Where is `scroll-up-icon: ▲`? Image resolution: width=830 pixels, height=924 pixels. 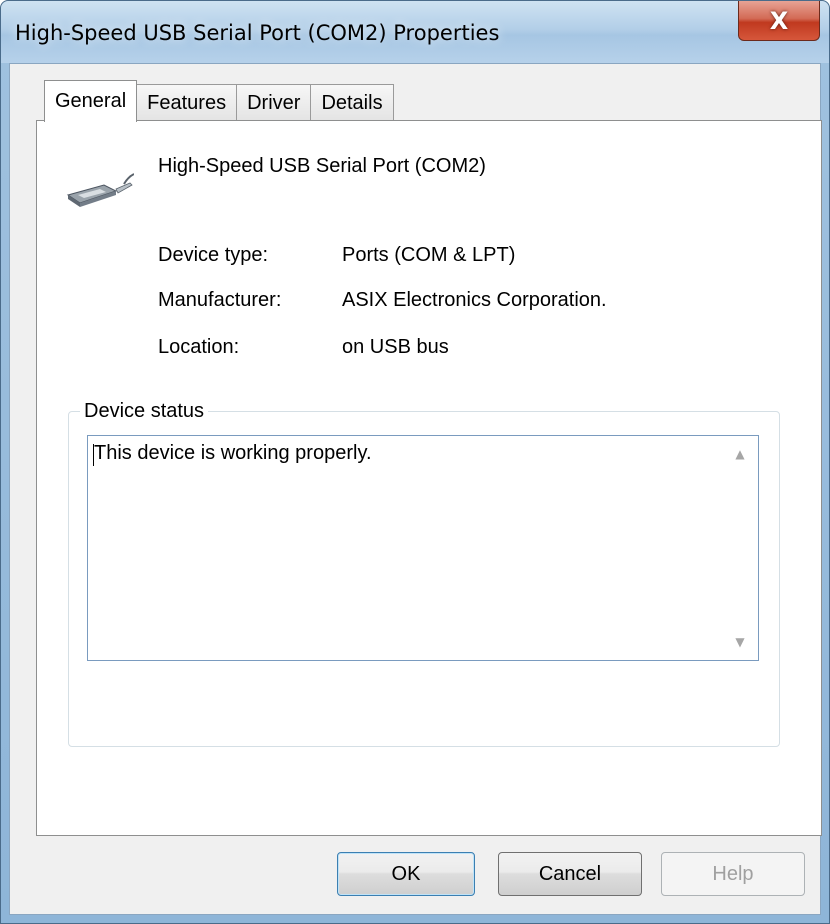 scroll-up-icon: ▲ is located at coordinates (740, 454).